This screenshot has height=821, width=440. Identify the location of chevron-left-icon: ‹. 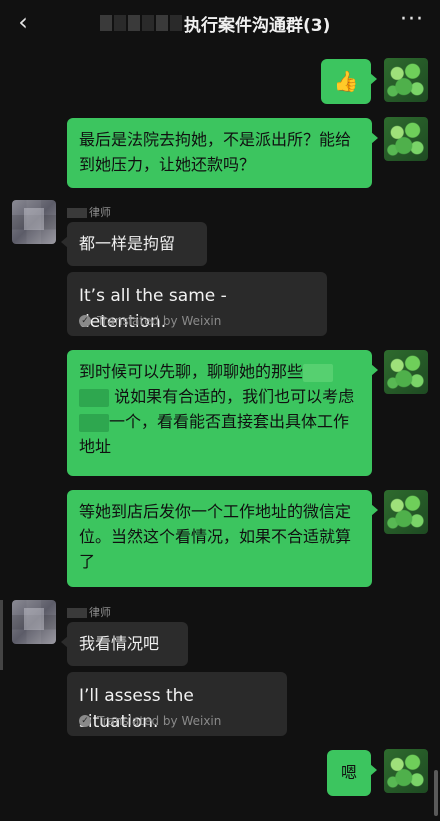
(23, 22).